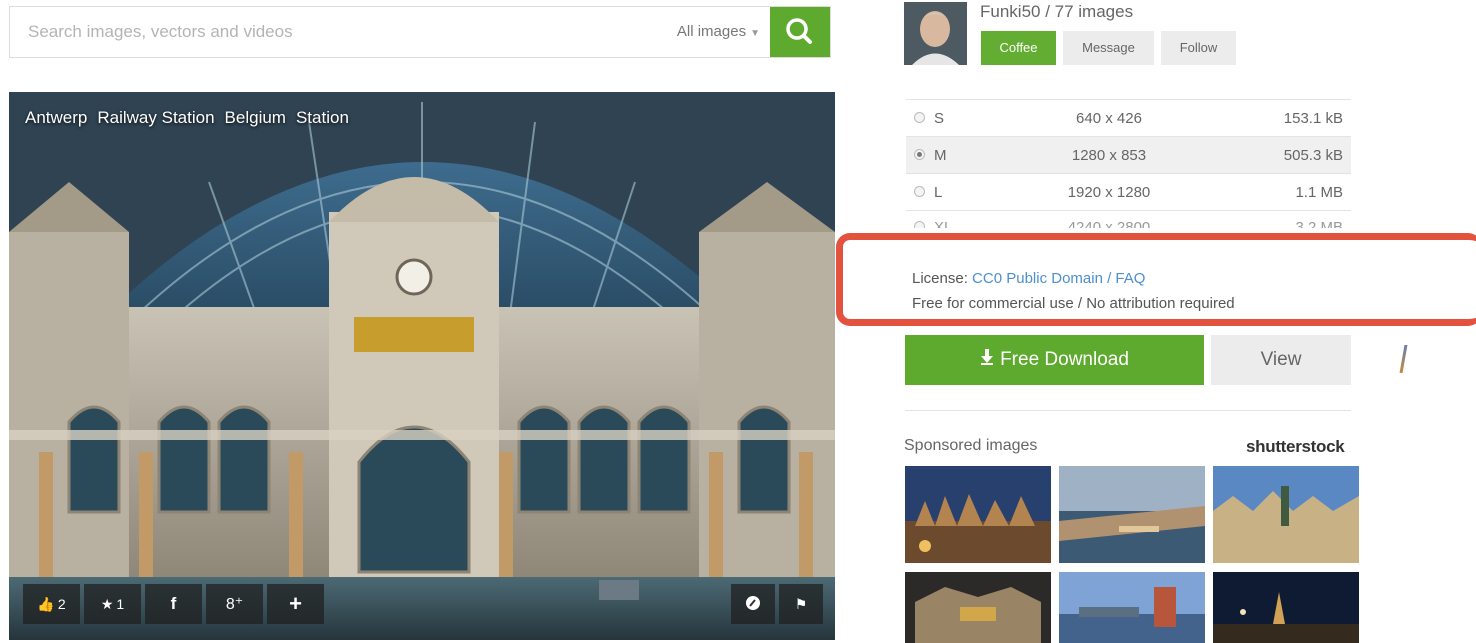 The image size is (1476, 643). Describe the element at coordinates (939, 118) in the screenshot. I see `size-label: S` at that location.